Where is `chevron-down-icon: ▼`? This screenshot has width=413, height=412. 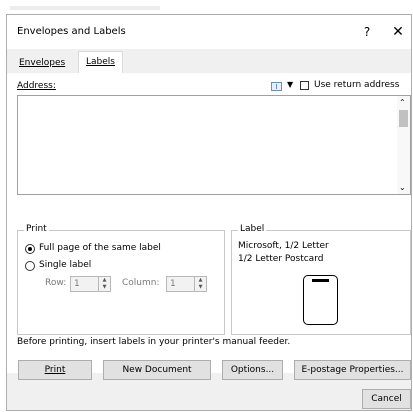
chevron-down-icon: ▼ is located at coordinates (290, 84).